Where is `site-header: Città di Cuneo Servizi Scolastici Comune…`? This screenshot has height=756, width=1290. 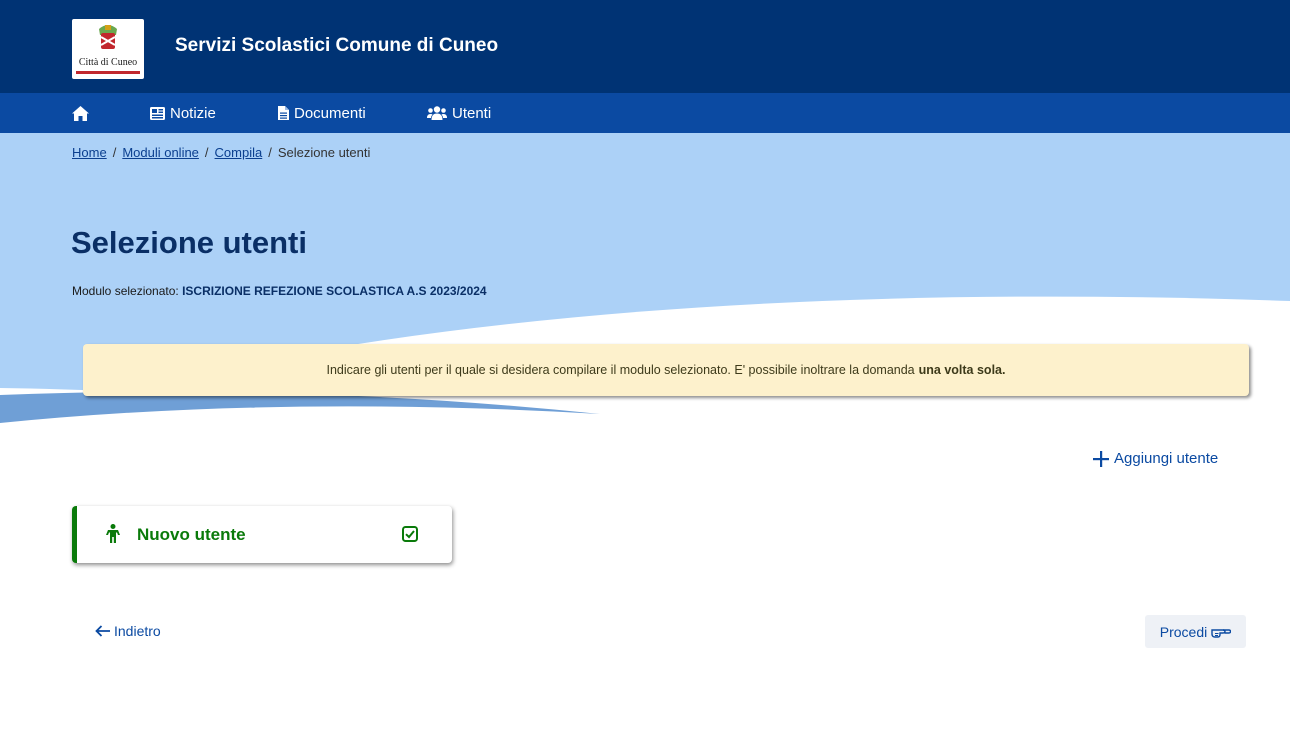
site-header: Città di Cuneo Servizi Scolastici Comune… is located at coordinates (645, 46).